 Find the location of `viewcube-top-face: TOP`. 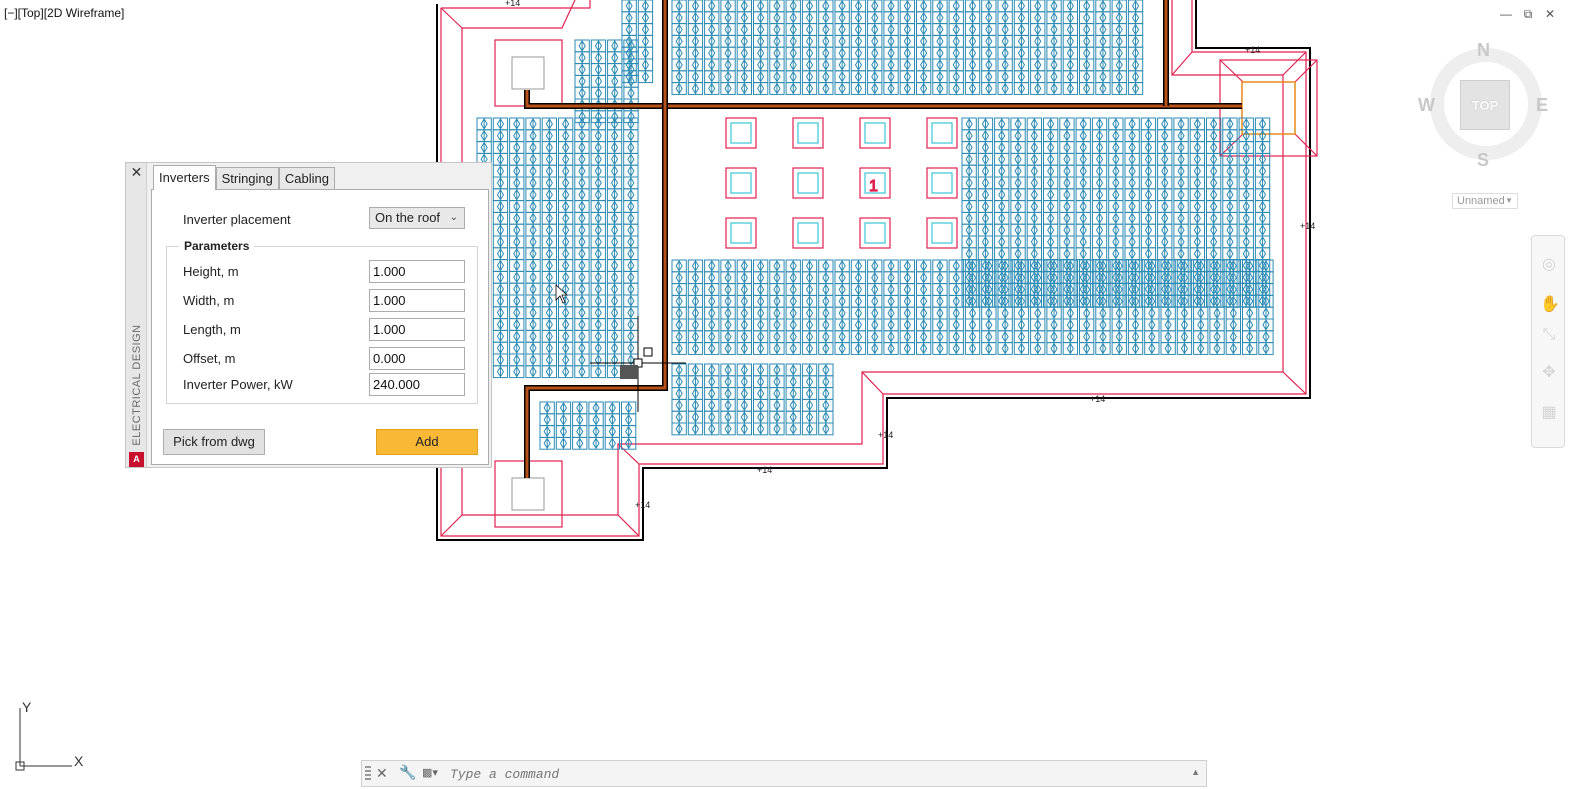

viewcube-top-face: TOP is located at coordinates (1485, 105).